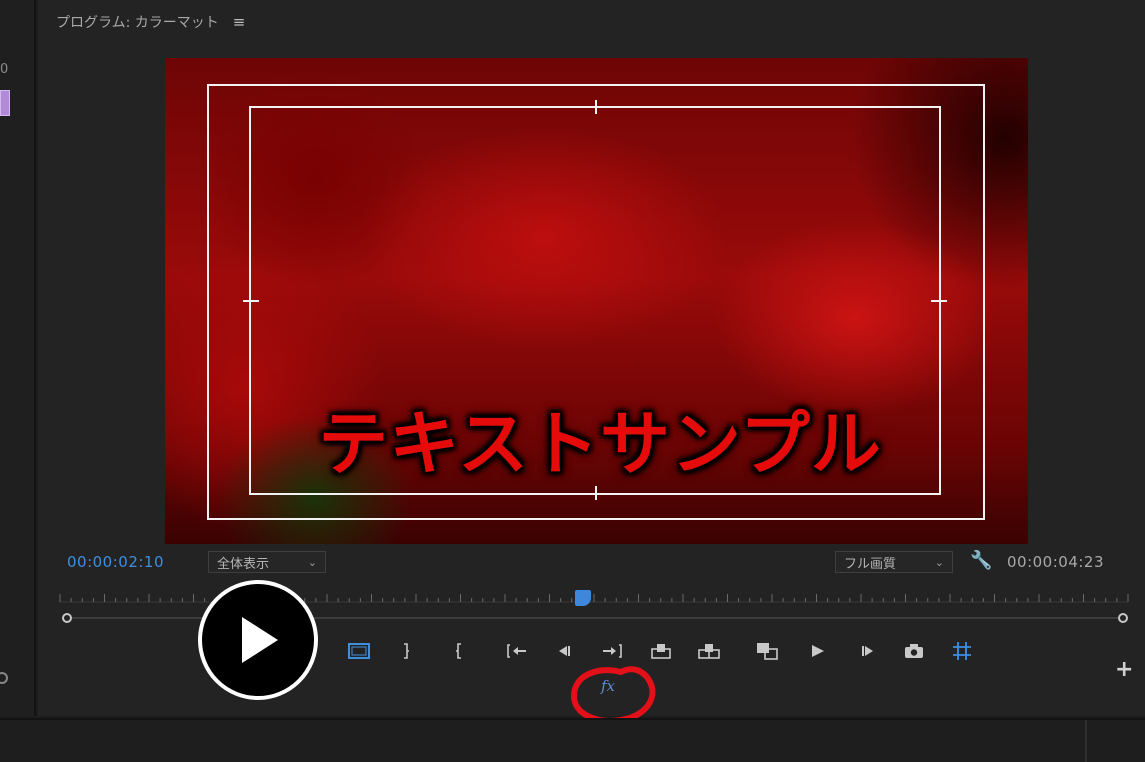 Image resolution: width=1145 pixels, height=762 pixels. I want to click on left-panel-number: 0, so click(4, 69).